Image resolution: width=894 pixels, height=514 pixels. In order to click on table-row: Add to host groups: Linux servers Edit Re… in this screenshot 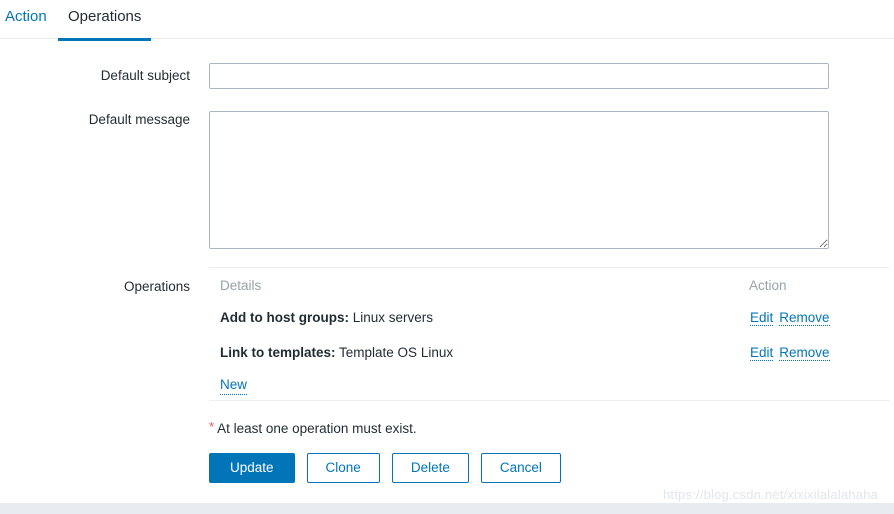, I will do `click(549, 318)`.